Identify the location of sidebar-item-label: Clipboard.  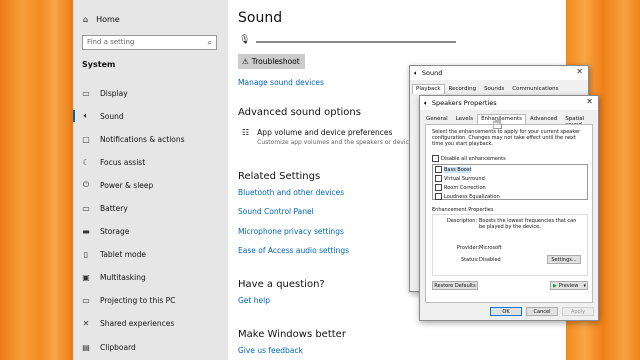
(118, 347).